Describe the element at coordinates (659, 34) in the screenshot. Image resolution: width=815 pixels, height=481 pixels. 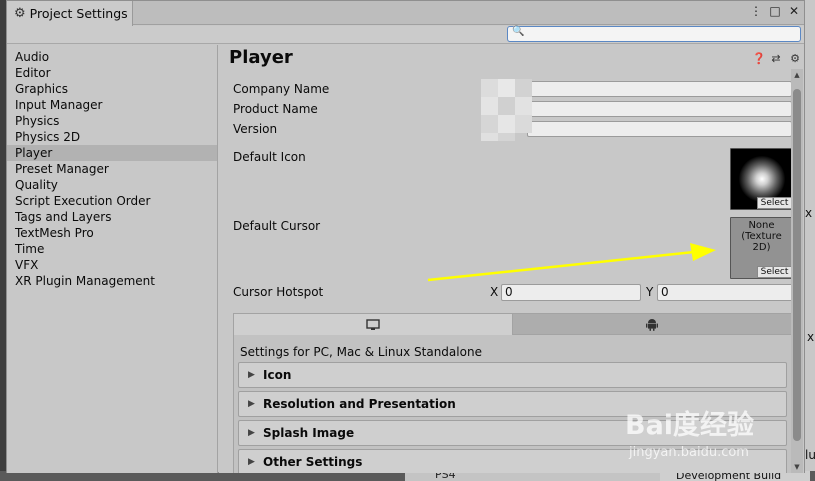
I see `search-input` at that location.